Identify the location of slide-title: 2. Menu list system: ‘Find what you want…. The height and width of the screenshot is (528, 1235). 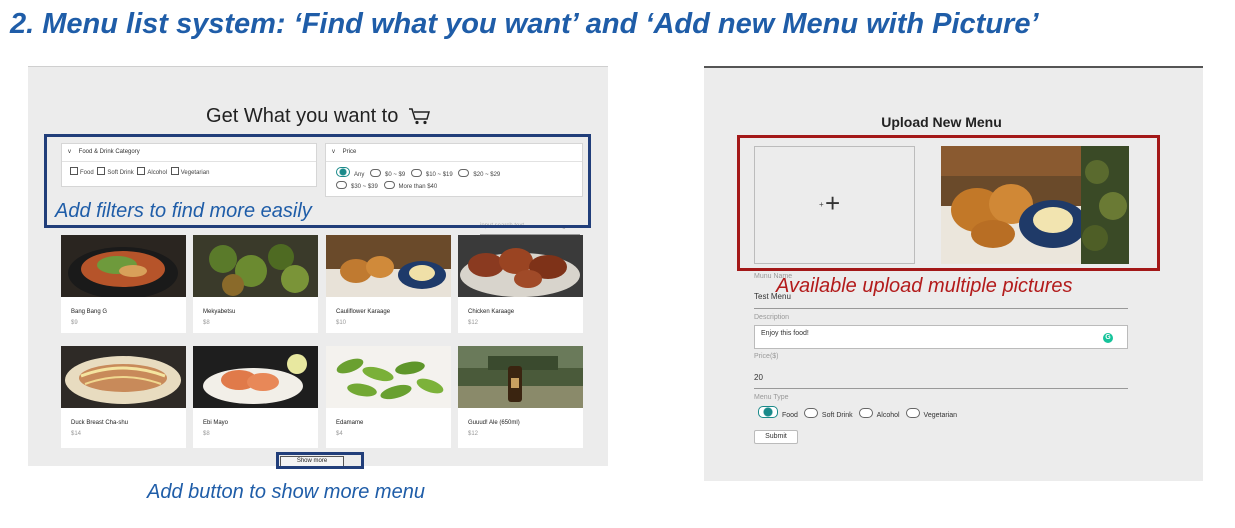
(524, 24).